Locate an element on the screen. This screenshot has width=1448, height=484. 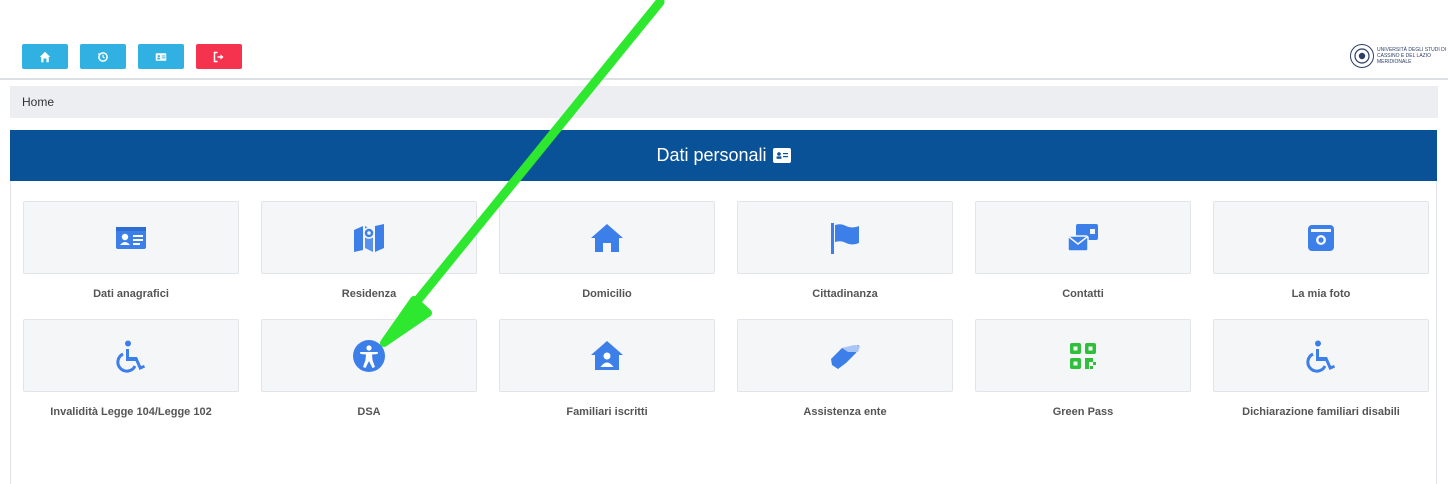
flag-icon is located at coordinates (845, 238).